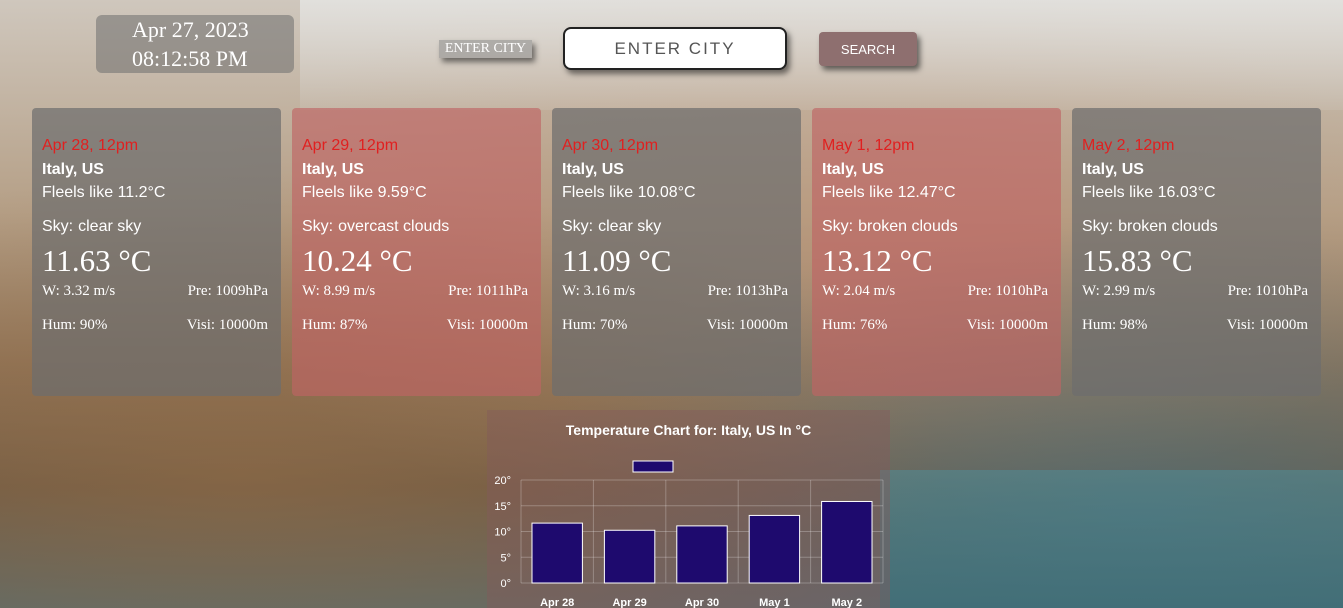  Describe the element at coordinates (747, 291) in the screenshot. I see `pressure: Pre: 1013hPa` at that location.